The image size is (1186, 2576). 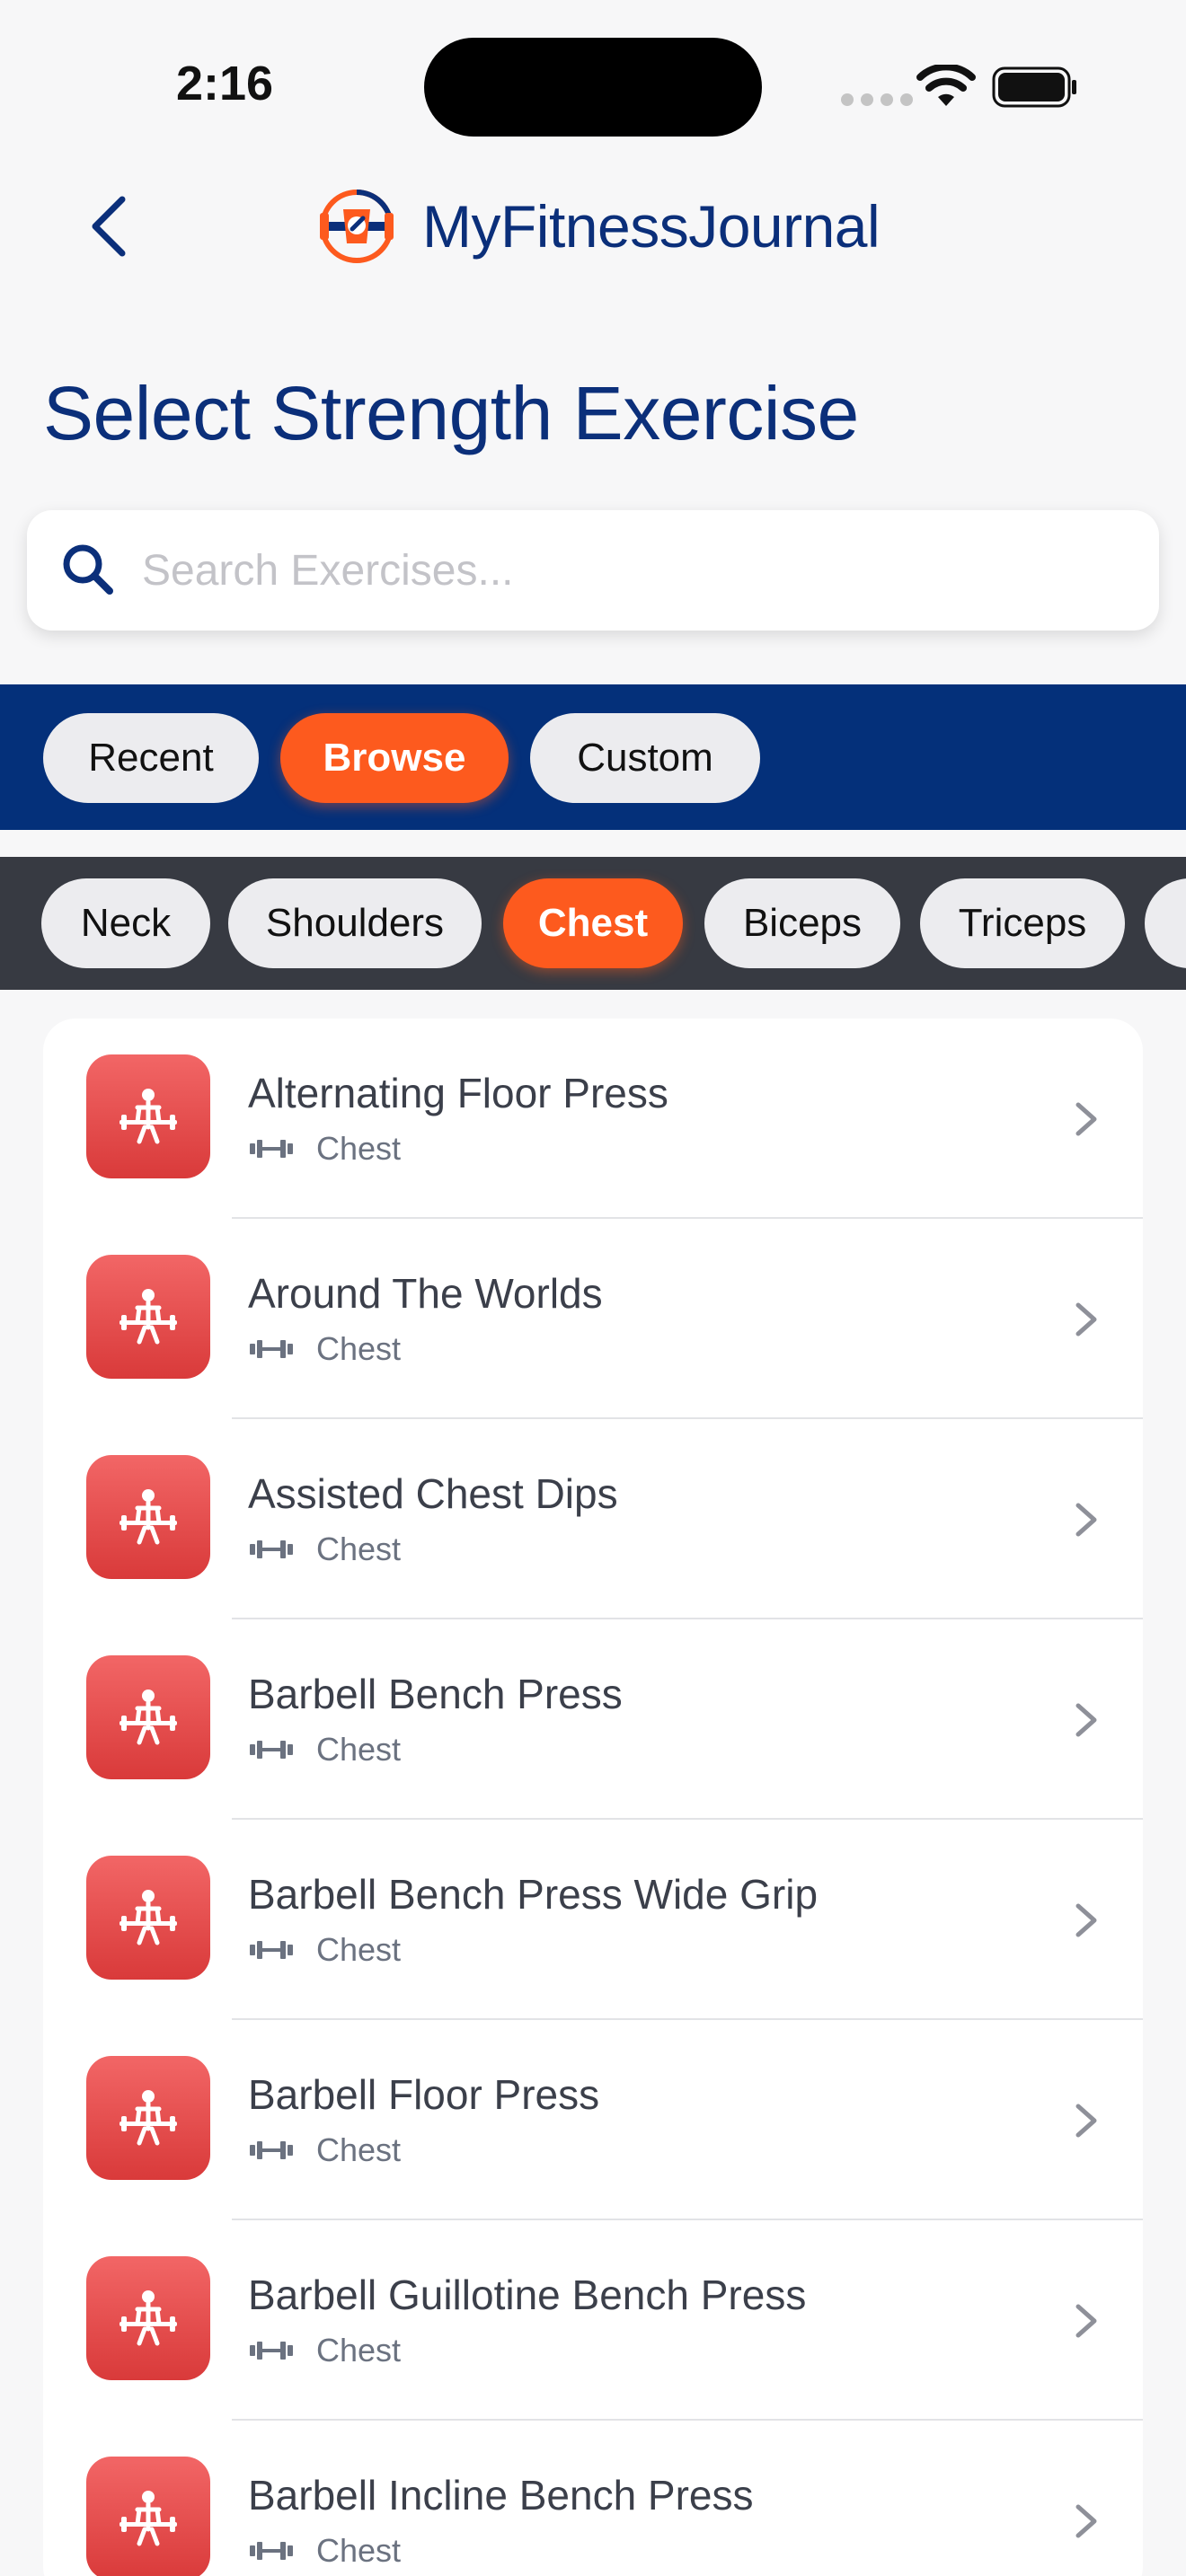 What do you see at coordinates (593, 1319) in the screenshot?
I see `exercise-row: Around The Worlds Chest` at bounding box center [593, 1319].